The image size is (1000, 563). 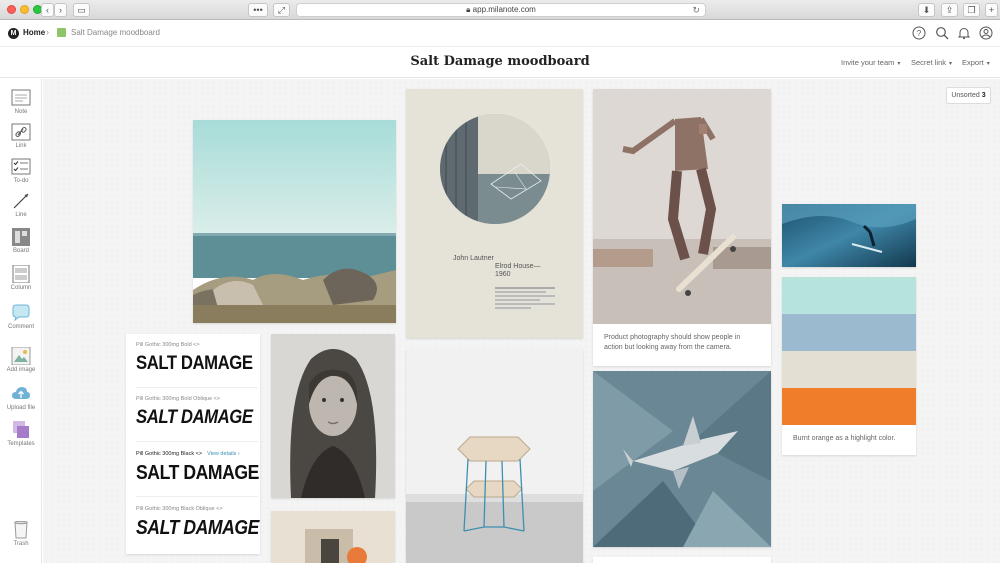 I want to click on tool-link: Link, so click(x=21, y=136).